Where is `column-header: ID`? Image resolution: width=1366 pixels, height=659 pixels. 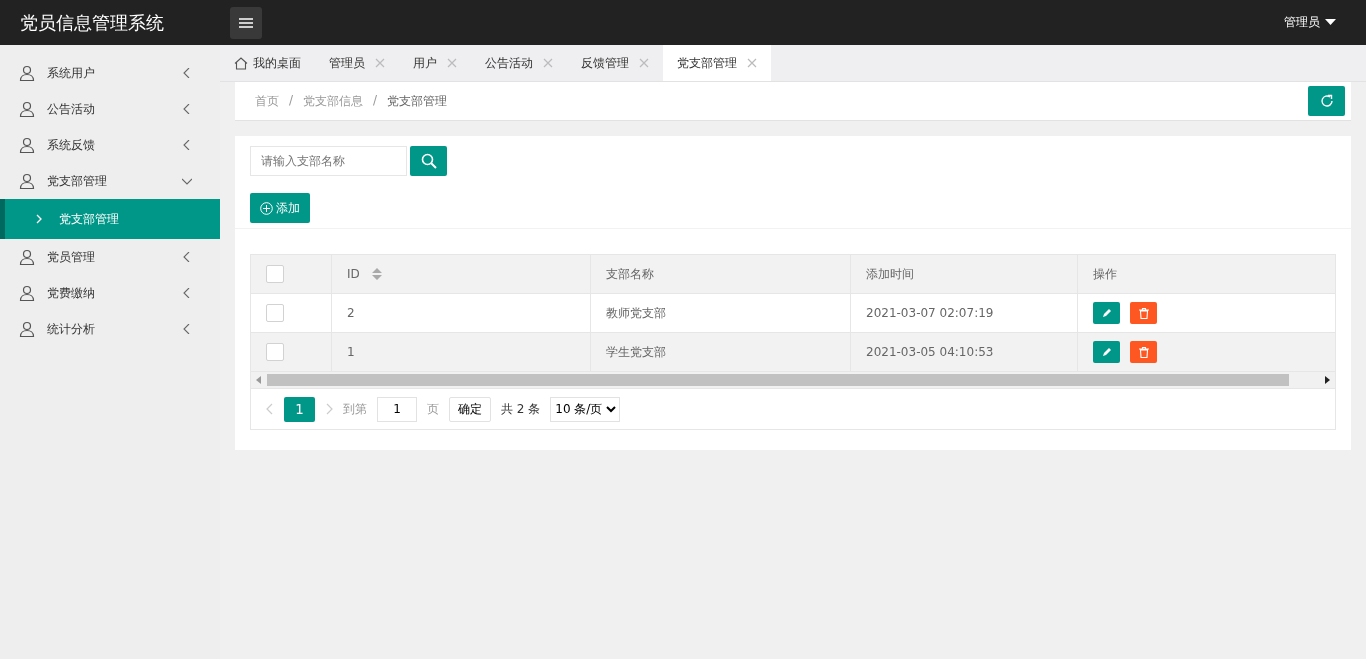
column-header: ID is located at coordinates (461, 274).